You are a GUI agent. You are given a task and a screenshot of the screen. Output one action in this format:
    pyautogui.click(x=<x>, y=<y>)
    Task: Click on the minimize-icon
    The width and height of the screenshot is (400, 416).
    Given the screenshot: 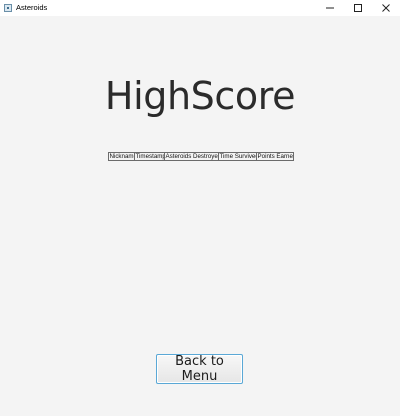 What is the action you would take?
    pyautogui.click(x=330, y=8)
    